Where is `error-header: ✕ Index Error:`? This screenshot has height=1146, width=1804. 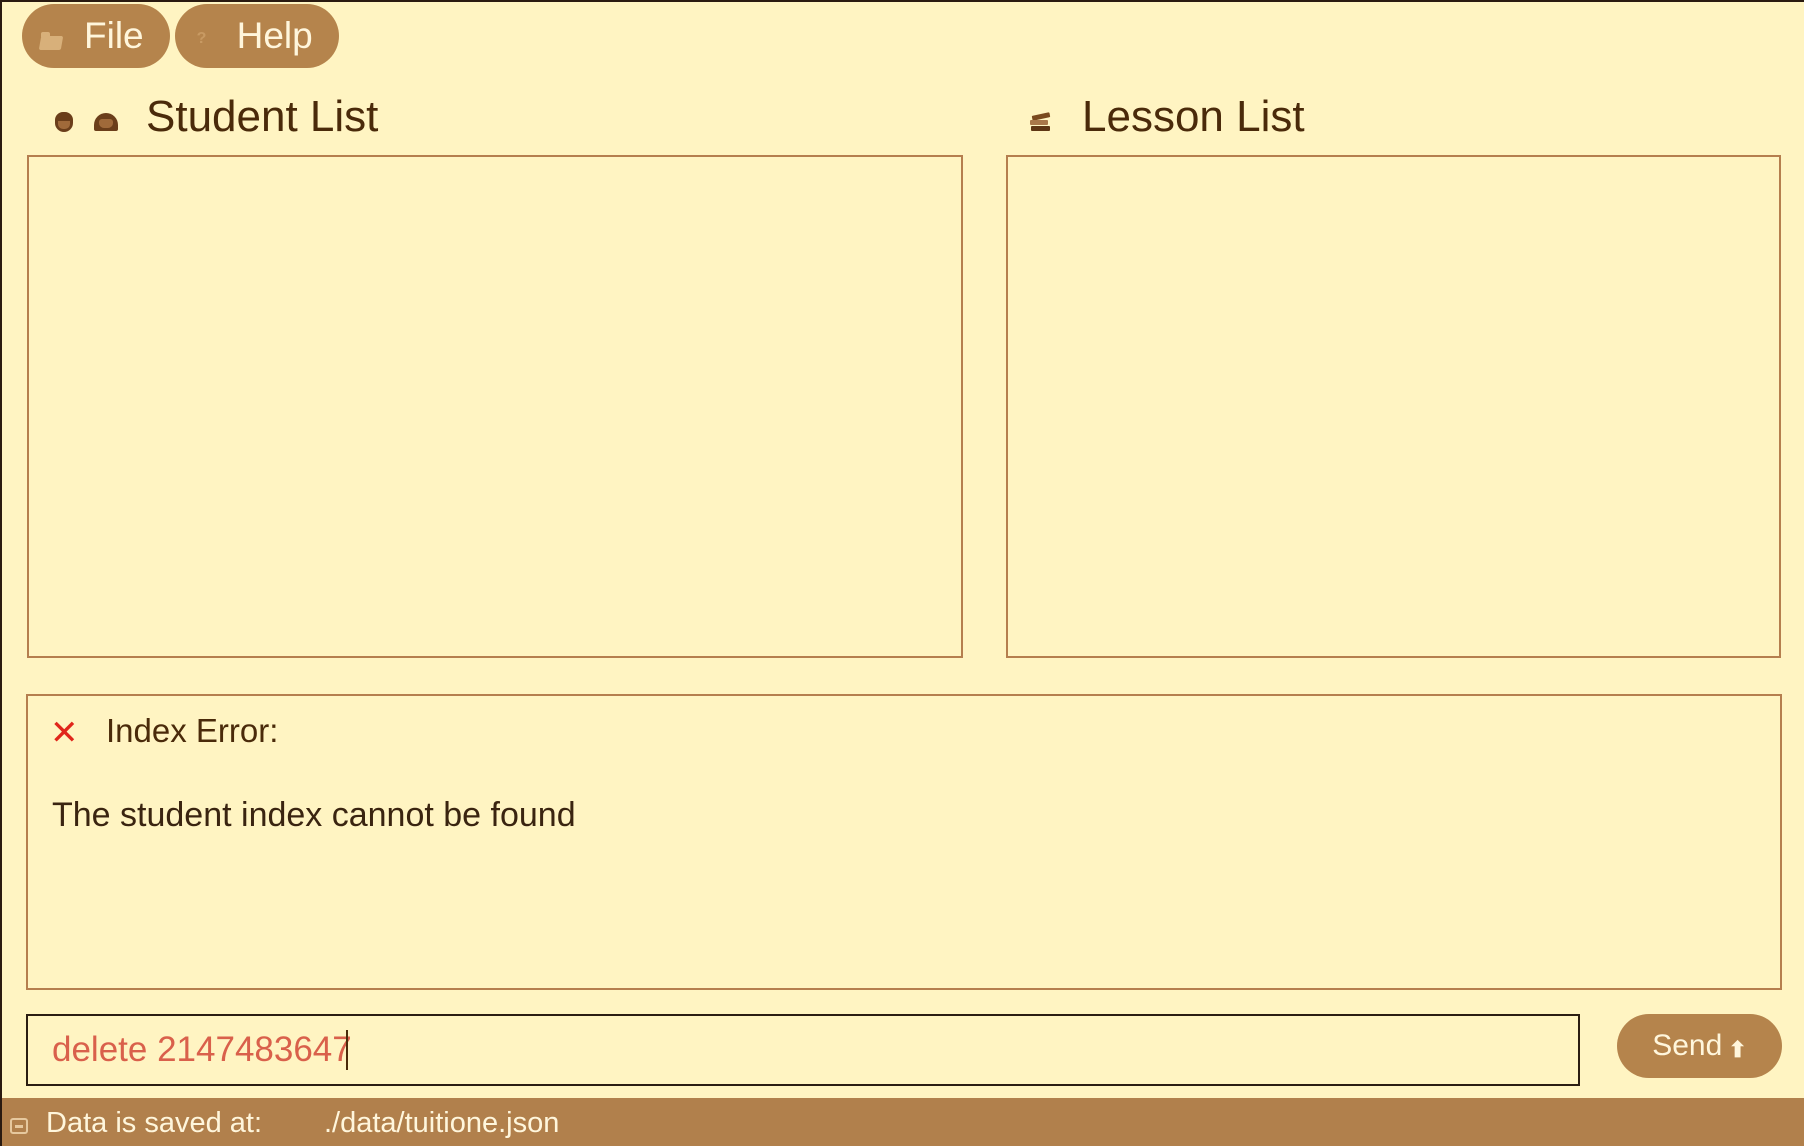 error-header: ✕ Index Error: is located at coordinates (164, 731).